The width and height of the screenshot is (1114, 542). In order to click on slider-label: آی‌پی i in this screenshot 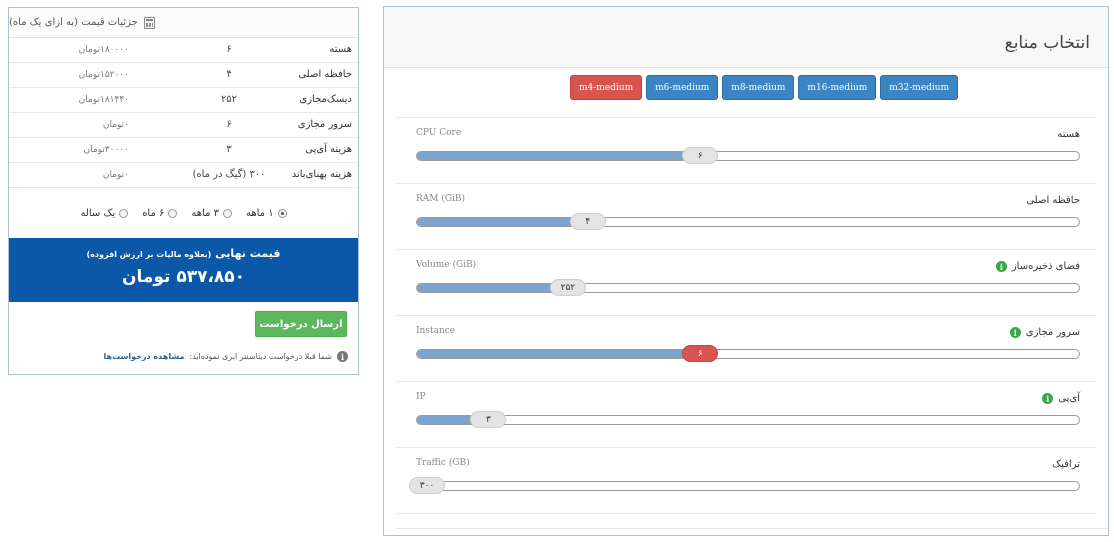, I will do `click(1061, 398)`.